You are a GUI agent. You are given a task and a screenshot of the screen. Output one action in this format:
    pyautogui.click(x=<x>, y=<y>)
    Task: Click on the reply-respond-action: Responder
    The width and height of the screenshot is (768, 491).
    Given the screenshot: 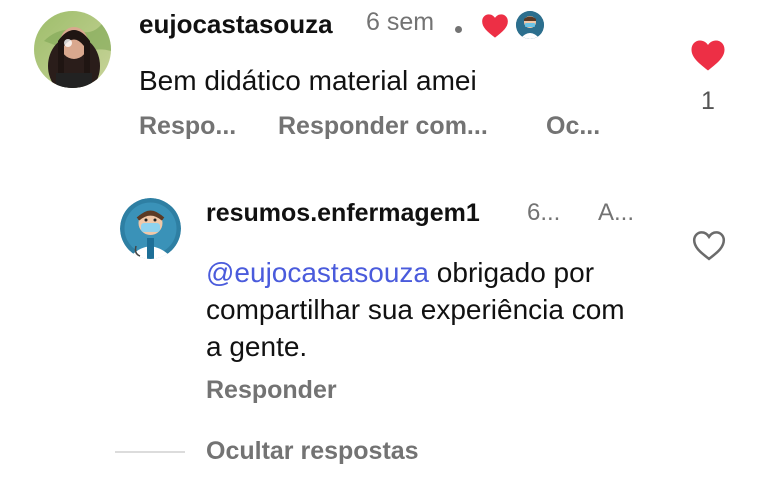 What is the action you would take?
    pyautogui.click(x=271, y=390)
    